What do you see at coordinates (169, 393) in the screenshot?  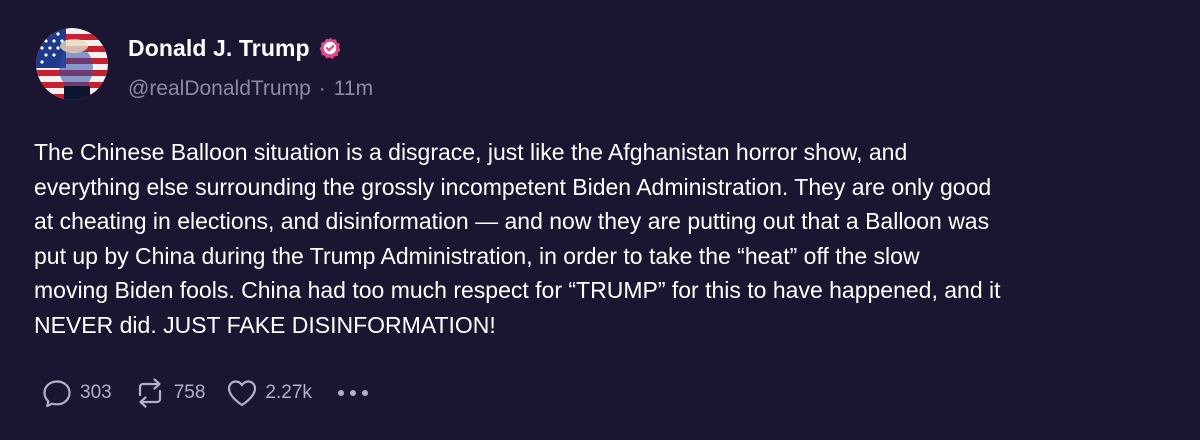 I see `retruth-button: 758` at bounding box center [169, 393].